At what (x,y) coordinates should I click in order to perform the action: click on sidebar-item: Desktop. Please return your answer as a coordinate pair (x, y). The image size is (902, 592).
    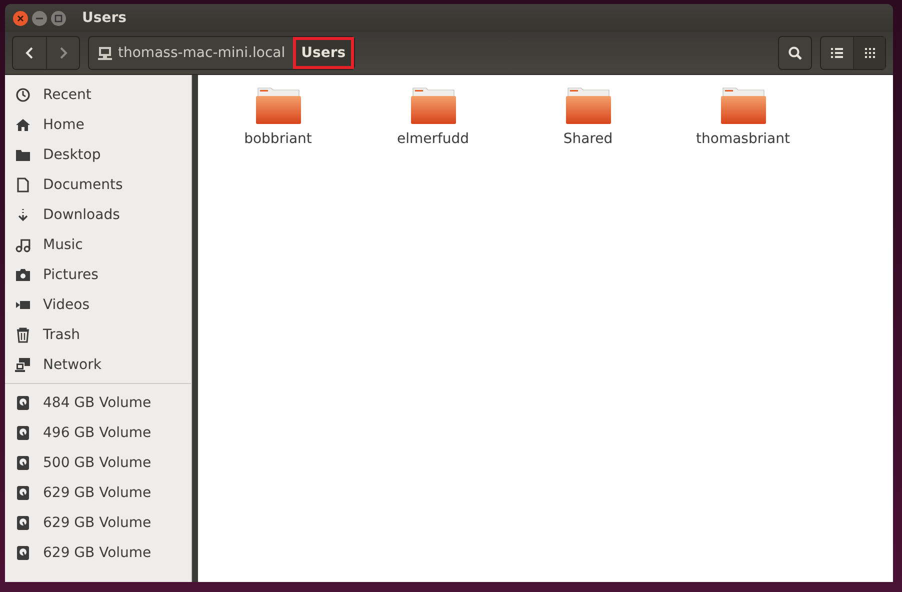
    Looking at the image, I should click on (98, 155).